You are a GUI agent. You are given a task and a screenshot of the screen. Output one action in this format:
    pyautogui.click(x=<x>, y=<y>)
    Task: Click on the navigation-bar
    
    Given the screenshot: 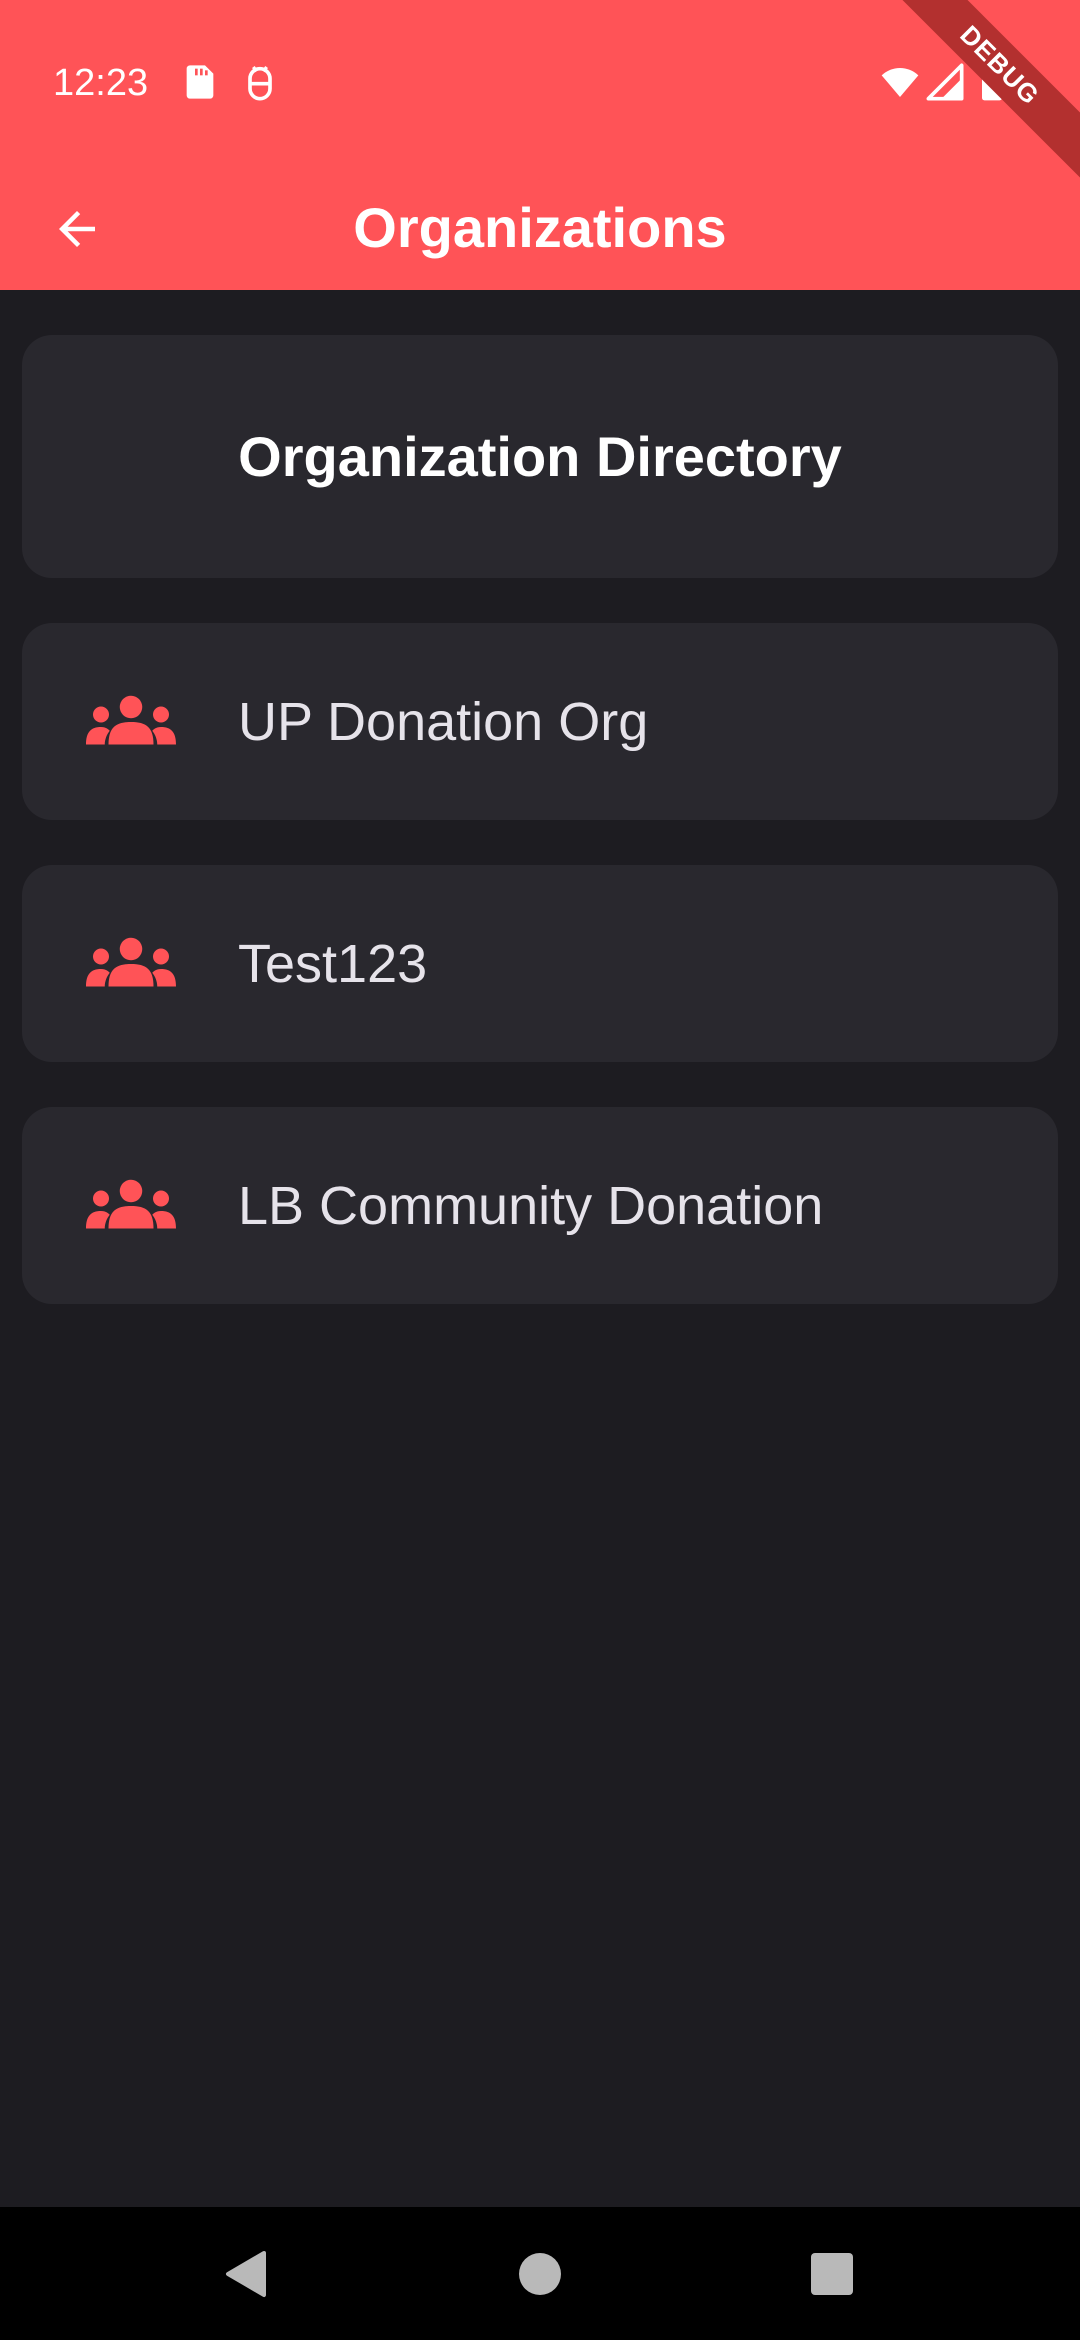 What is the action you would take?
    pyautogui.click(x=540, y=2273)
    